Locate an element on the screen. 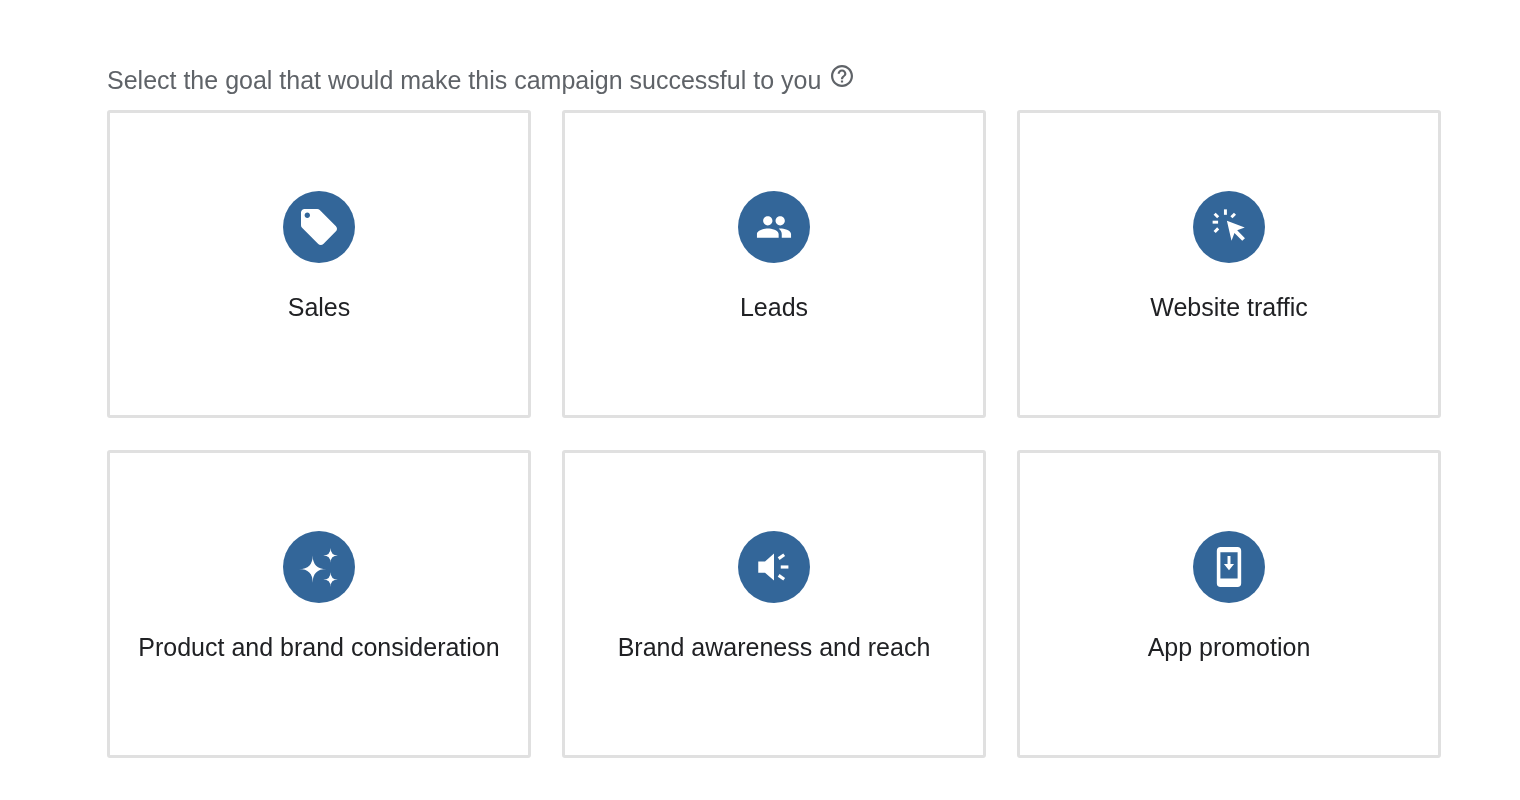 The width and height of the screenshot is (1520, 800). goal-card: Product and brand consideration is located at coordinates (319, 604).